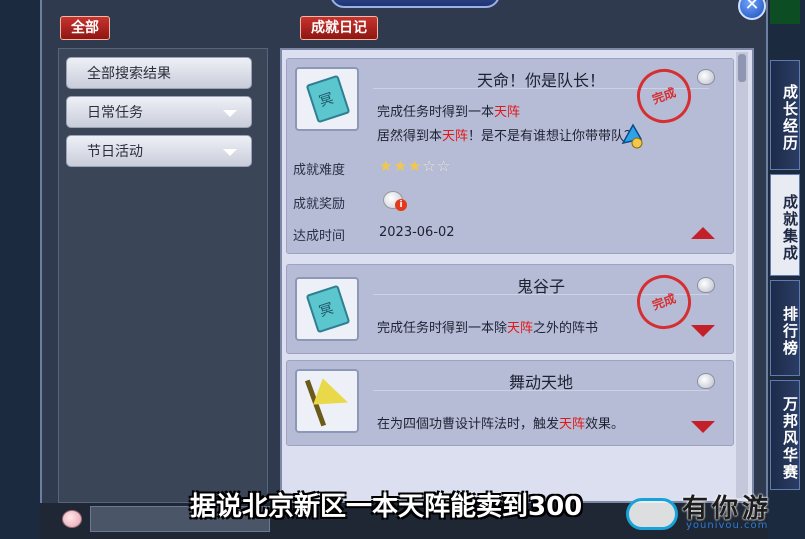 This screenshot has width=805, height=539. Describe the element at coordinates (85, 28) in the screenshot. I see `tab-all: 全部` at that location.